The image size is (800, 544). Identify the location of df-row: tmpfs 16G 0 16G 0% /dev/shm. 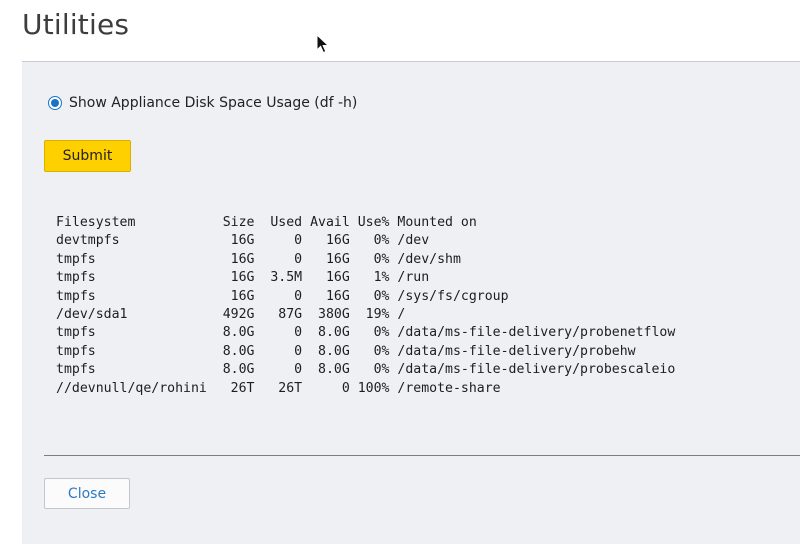
(258, 259).